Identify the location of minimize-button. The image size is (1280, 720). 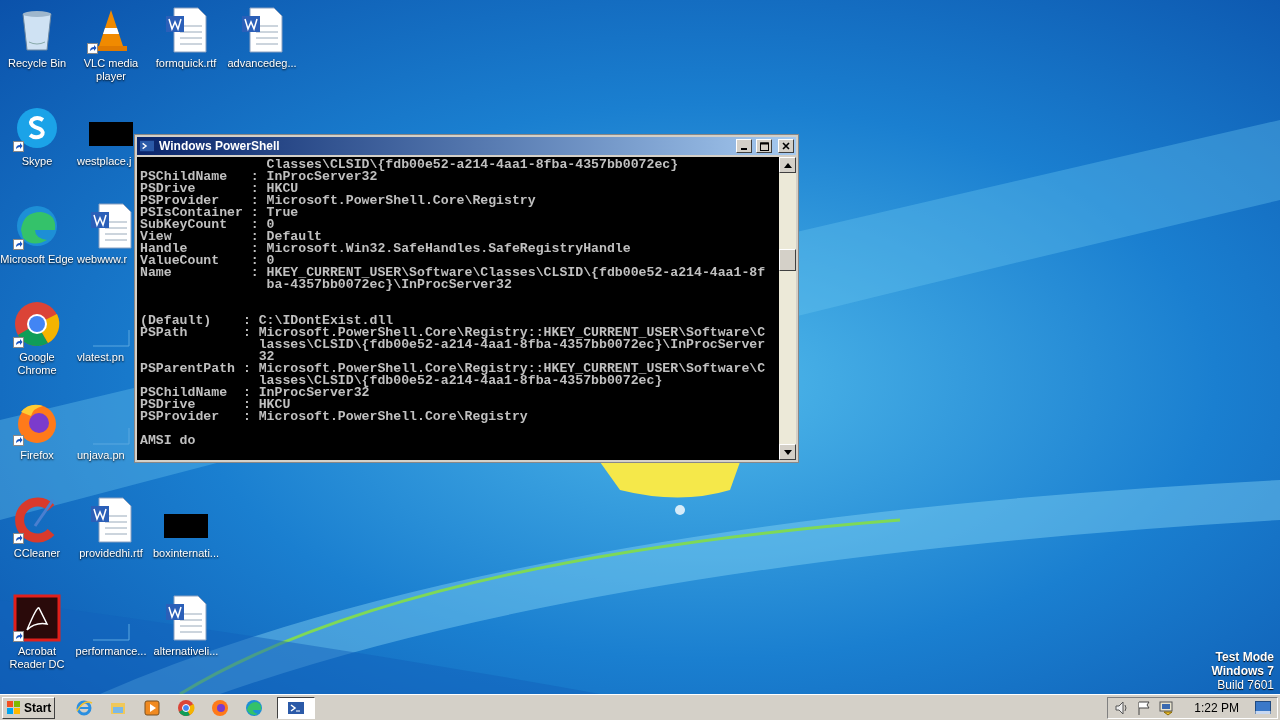
(744, 146).